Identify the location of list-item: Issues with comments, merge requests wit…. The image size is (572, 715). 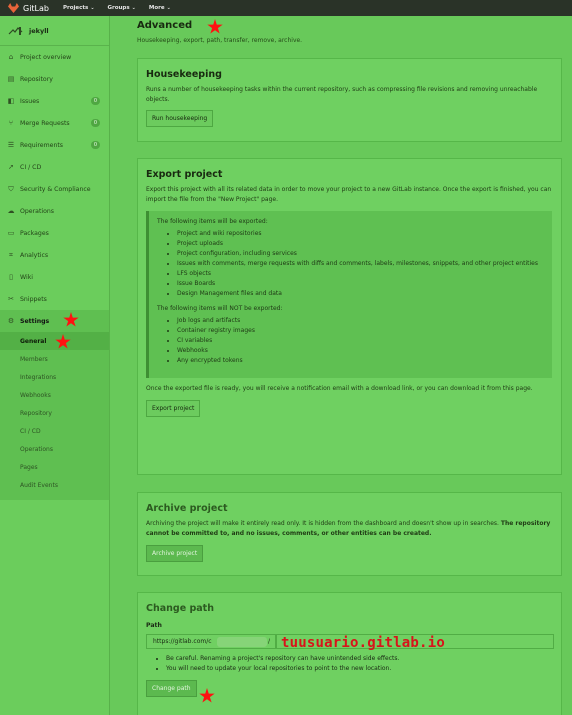
(360, 264).